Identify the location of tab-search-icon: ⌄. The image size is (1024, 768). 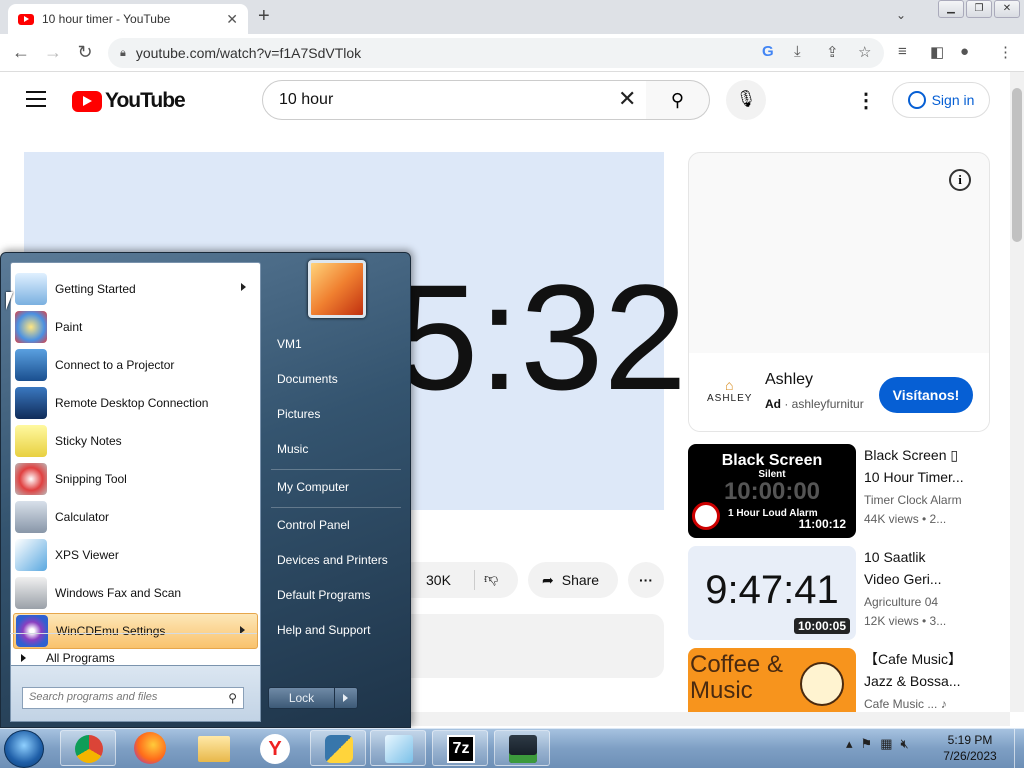
(901, 15).